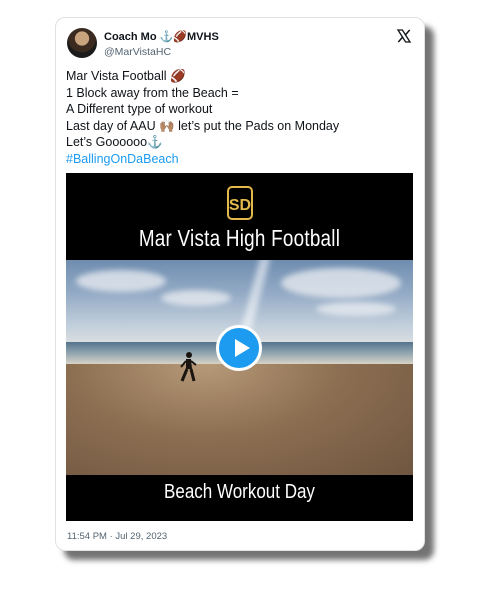 The image size is (498, 589). I want to click on x-logo-icon, so click(404, 36).